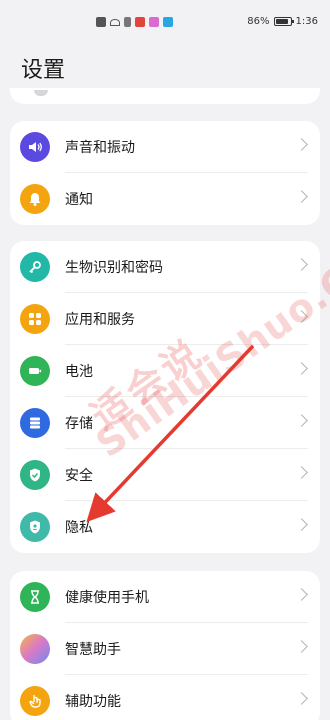  I want to click on message-icon, so click(101, 22).